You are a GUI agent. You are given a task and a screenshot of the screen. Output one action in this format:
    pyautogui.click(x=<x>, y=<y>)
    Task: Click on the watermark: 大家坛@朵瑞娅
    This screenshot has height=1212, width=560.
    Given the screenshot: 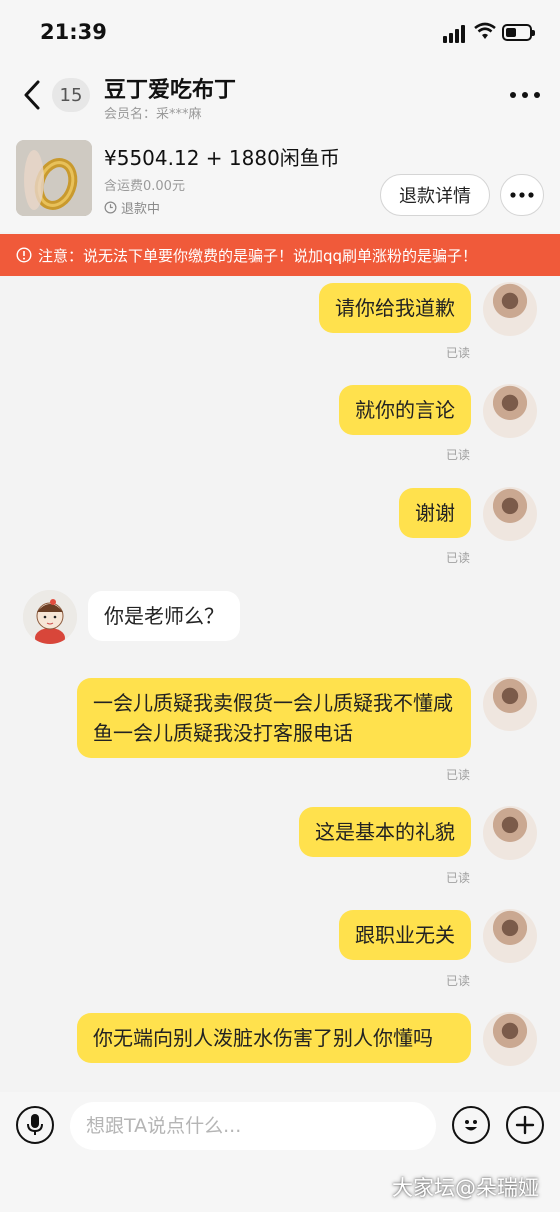 What is the action you would take?
    pyautogui.click(x=465, y=1188)
    